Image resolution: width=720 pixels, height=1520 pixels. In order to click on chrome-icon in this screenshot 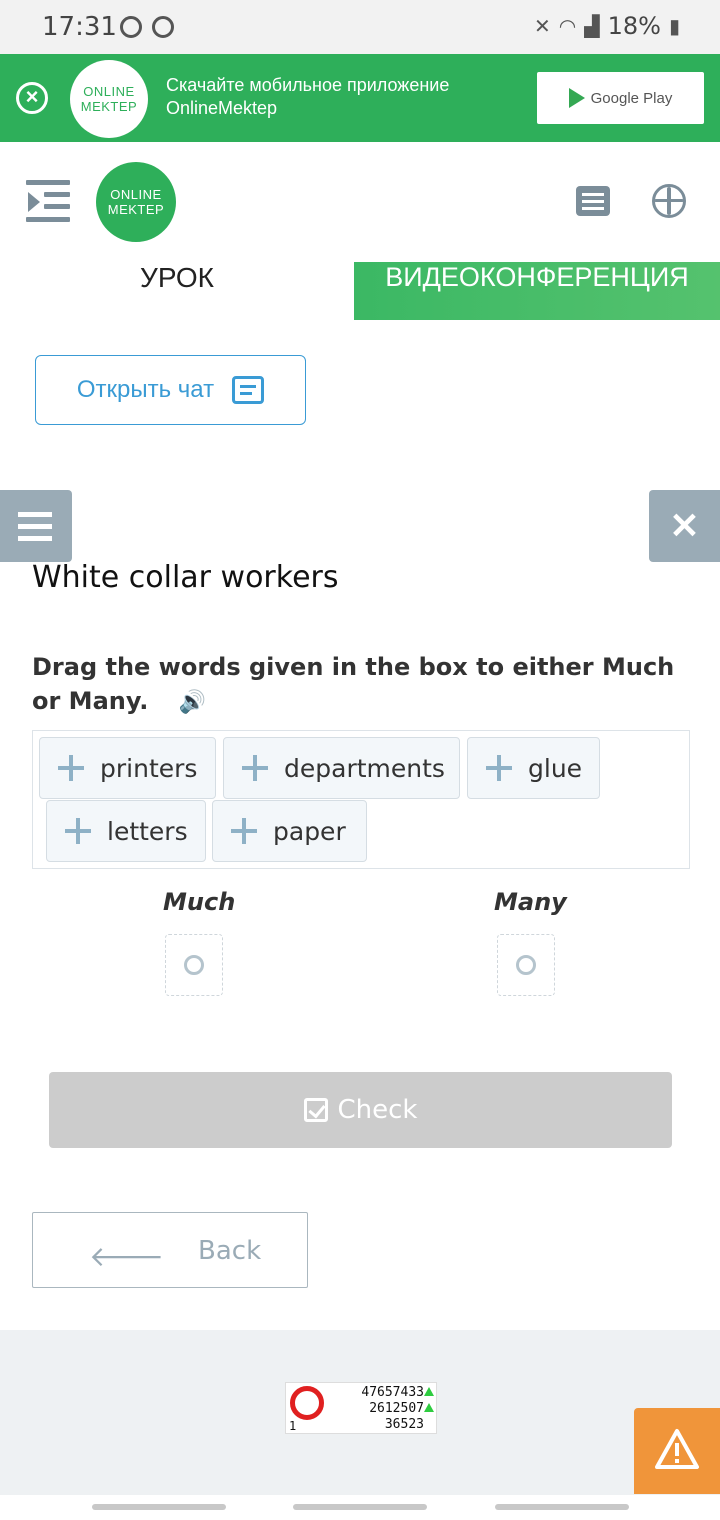, I will do `click(131, 27)`.